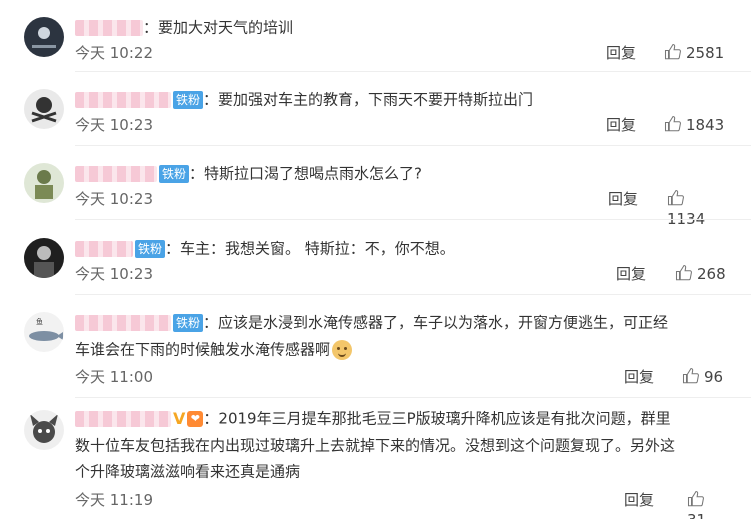  Describe the element at coordinates (707, 504) in the screenshot. I see `like-button: 31` at that location.